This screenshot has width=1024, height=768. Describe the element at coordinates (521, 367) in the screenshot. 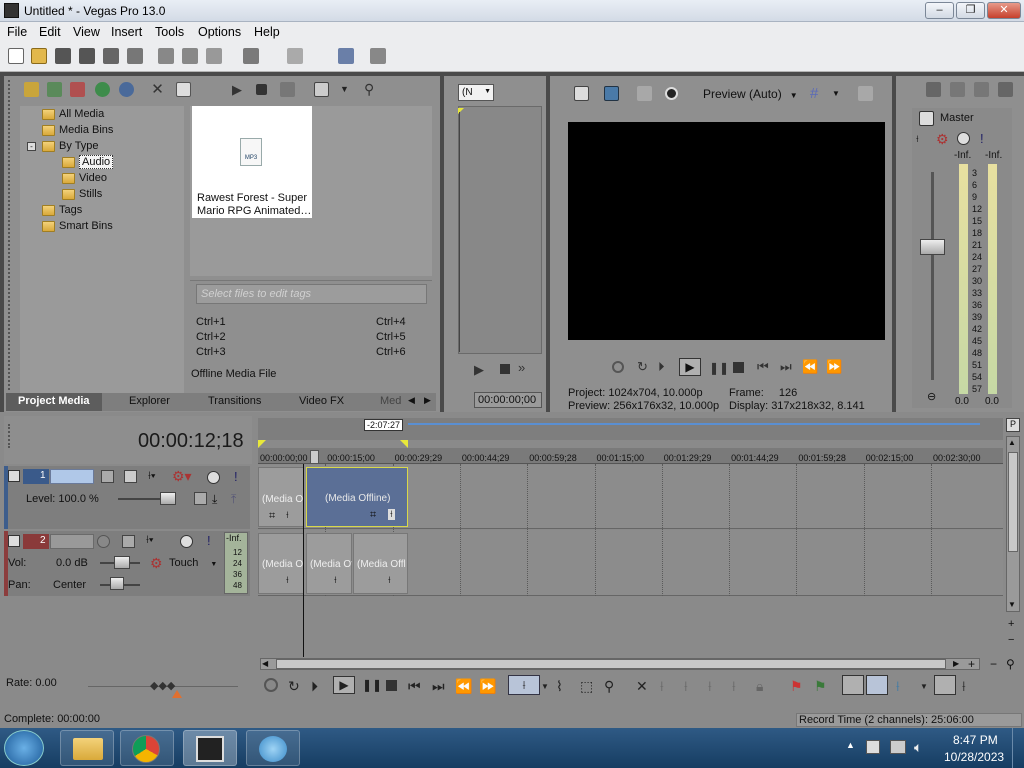

I see `trimmer-more-icon: »` at that location.